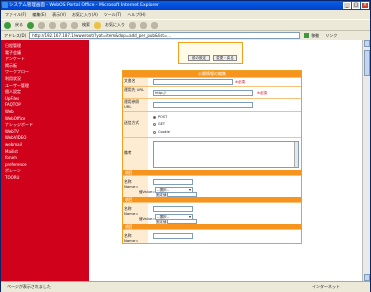 Image resolution: width=371 pixels, height=292 pixels. What do you see at coordinates (74, 25) in the screenshot?
I see `search-icon` at bounding box center [74, 25].